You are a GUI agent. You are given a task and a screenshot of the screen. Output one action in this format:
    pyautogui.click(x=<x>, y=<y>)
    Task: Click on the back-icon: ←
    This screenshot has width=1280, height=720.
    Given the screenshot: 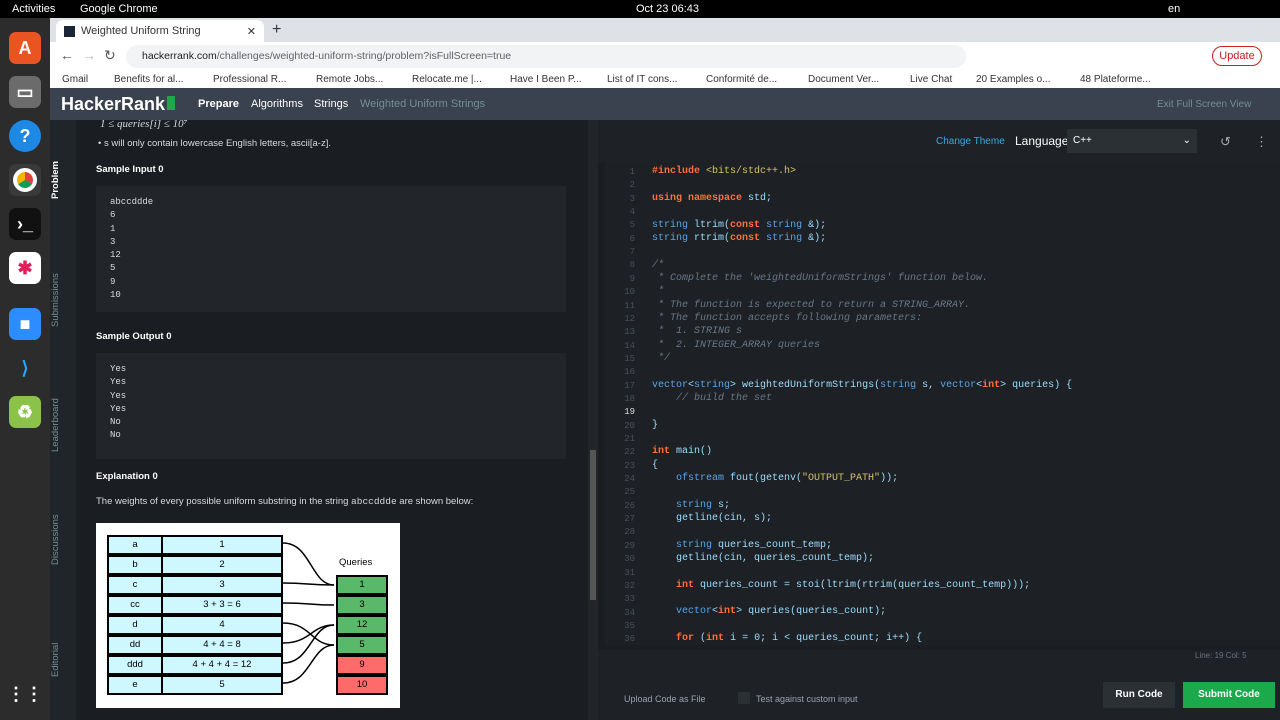 What is the action you would take?
    pyautogui.click(x=67, y=55)
    